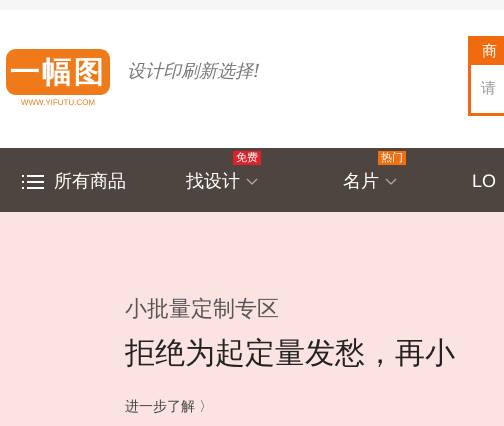  Describe the element at coordinates (213, 181) in the screenshot. I see `nav-item: 找设计` at that location.